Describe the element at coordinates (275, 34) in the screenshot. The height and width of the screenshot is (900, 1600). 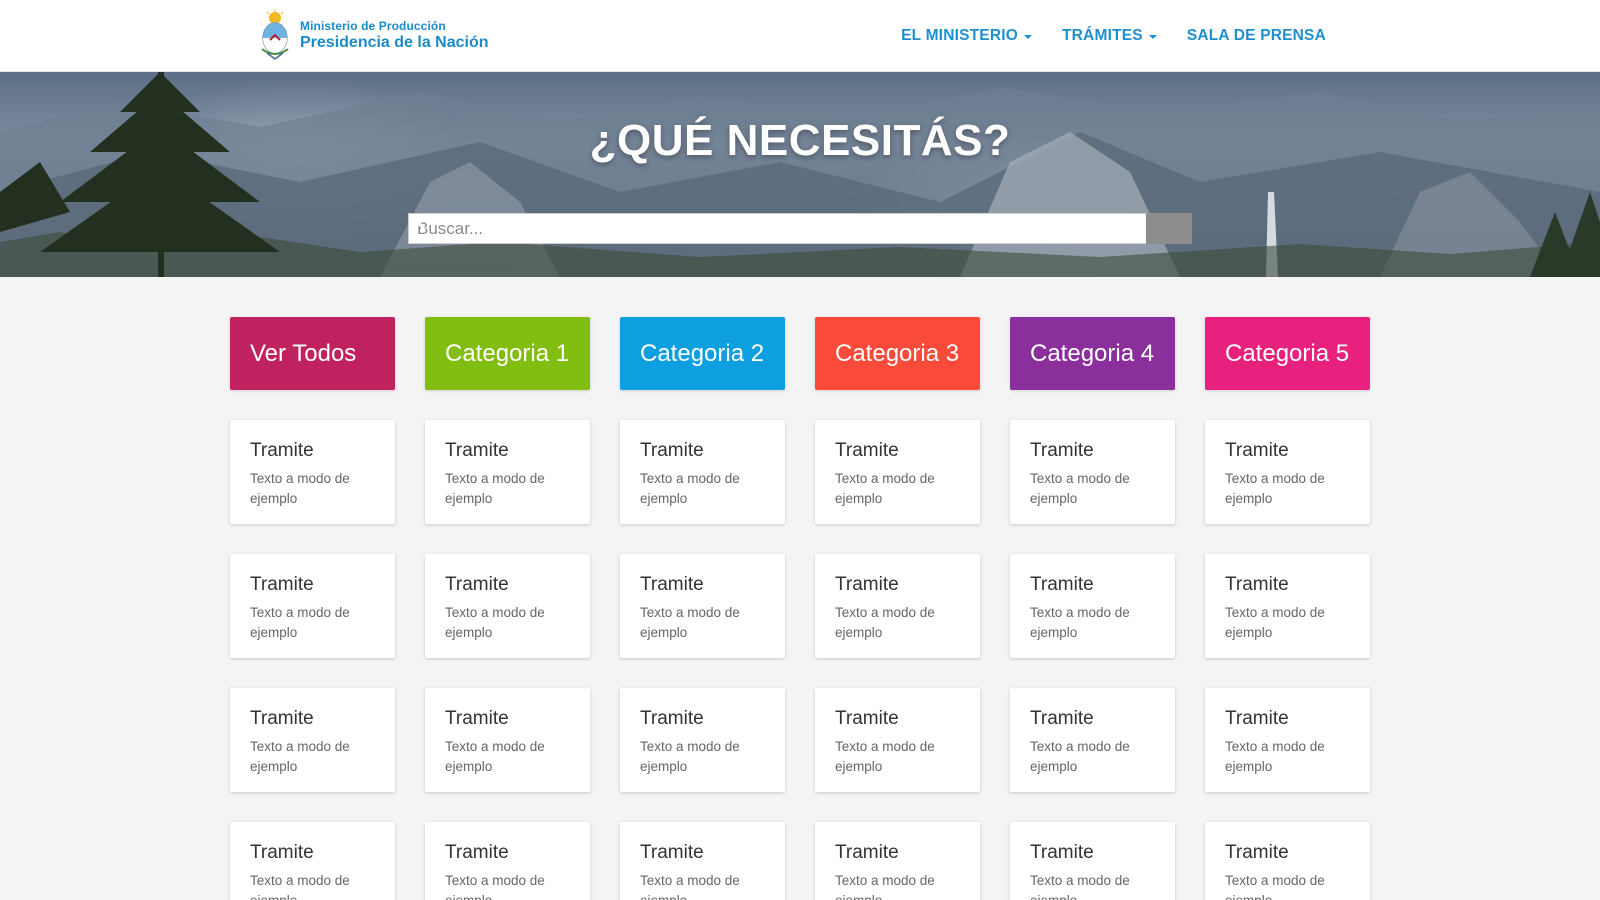
I see `coat-of-arms-icon` at that location.